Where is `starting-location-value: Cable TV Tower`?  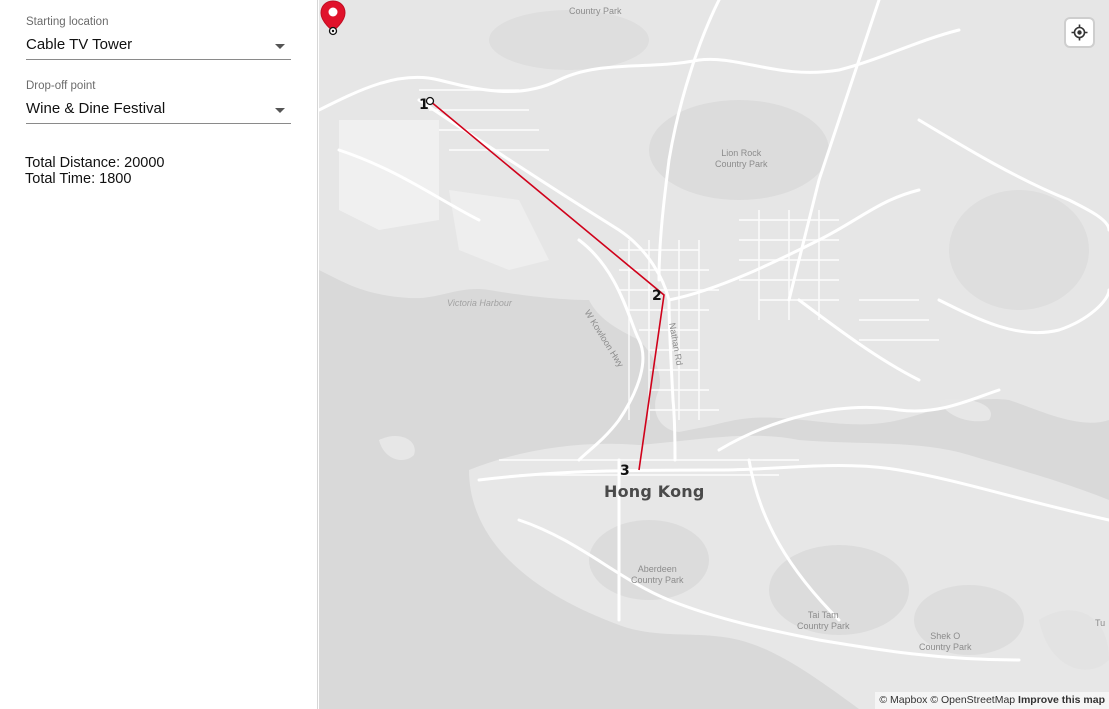
starting-location-value: Cable TV Tower is located at coordinates (79, 44).